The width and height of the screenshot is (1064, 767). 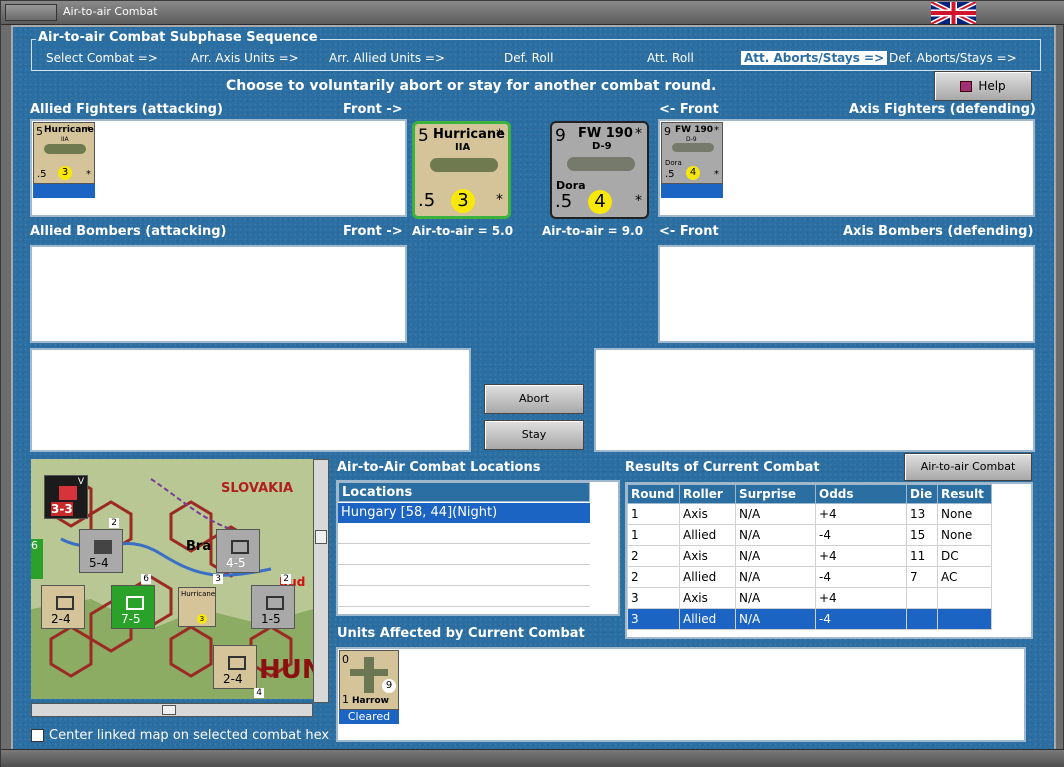 I want to click on map-hscroll-thumb, so click(x=169, y=710).